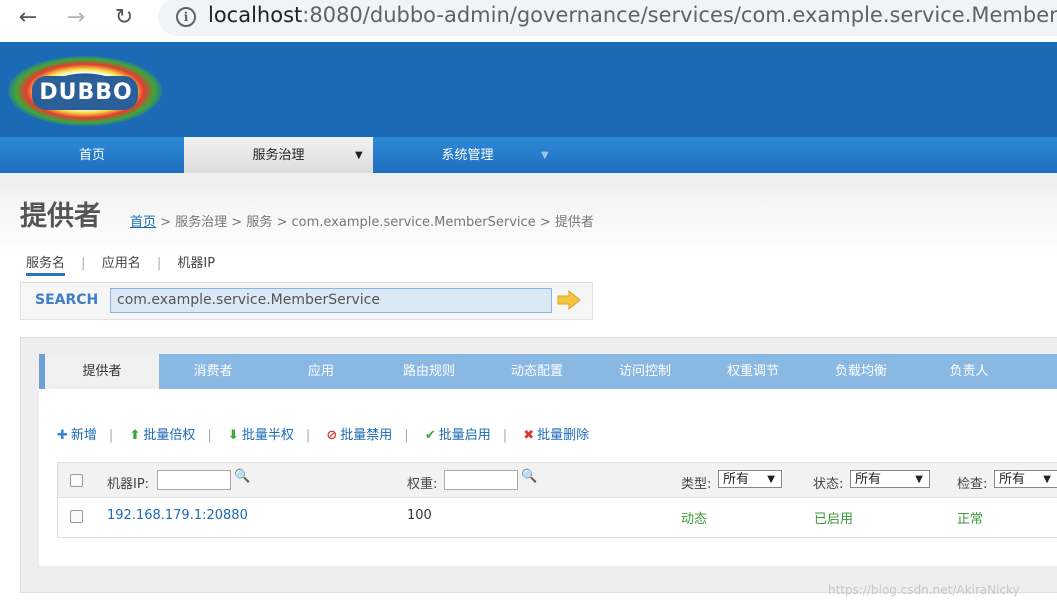  I want to click on url-host: localhost, so click(255, 15).